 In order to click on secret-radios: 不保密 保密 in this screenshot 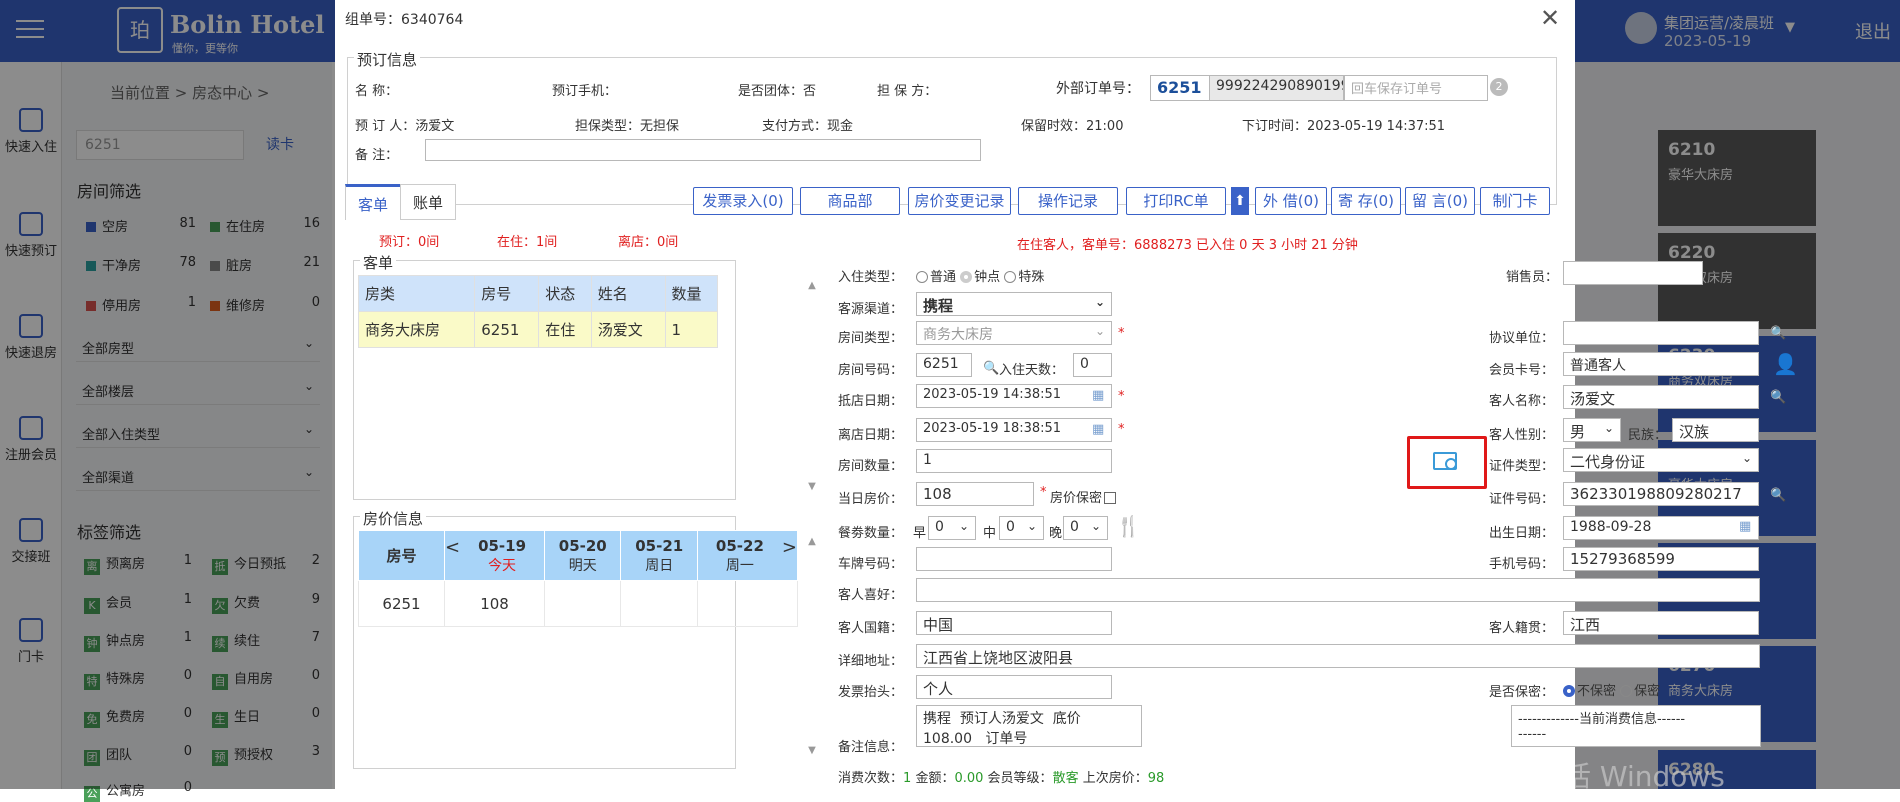, I will do `click(1611, 689)`.